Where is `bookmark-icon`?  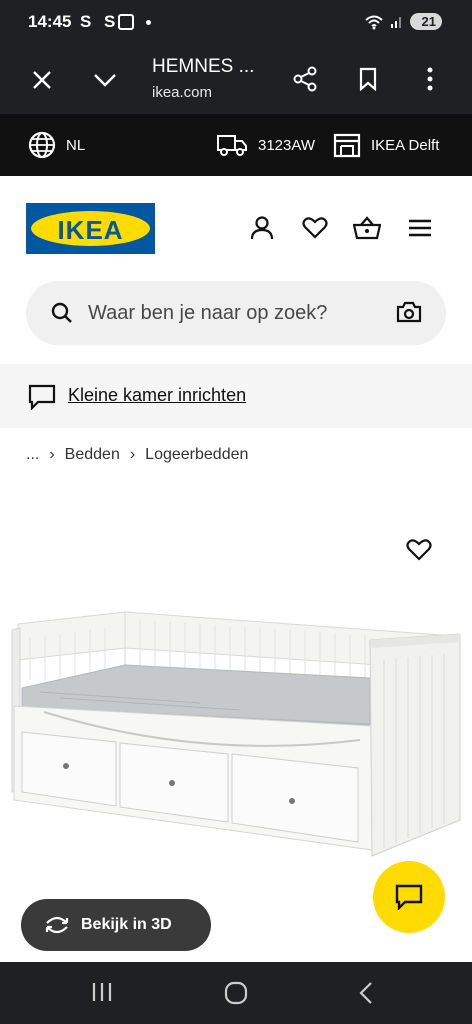
bookmark-icon is located at coordinates (368, 79).